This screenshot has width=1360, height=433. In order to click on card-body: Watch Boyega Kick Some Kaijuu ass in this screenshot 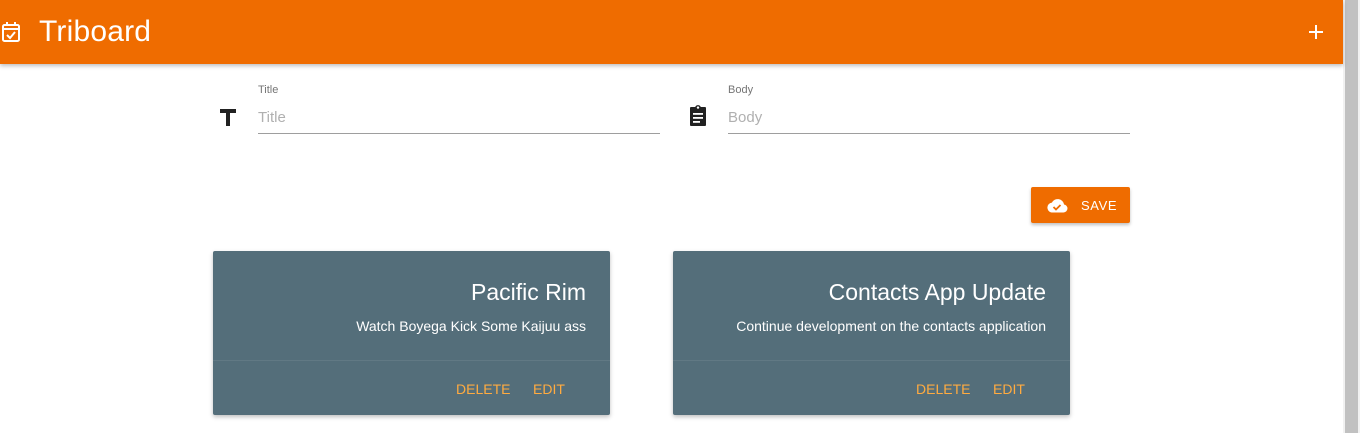, I will do `click(471, 326)`.